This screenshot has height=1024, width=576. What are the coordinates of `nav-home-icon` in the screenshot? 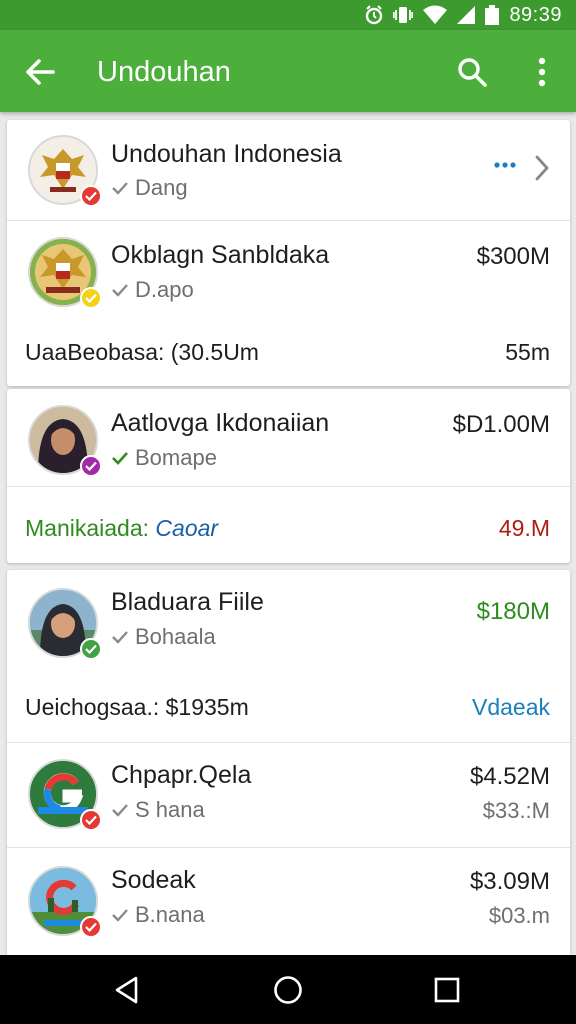 It's located at (288, 990).